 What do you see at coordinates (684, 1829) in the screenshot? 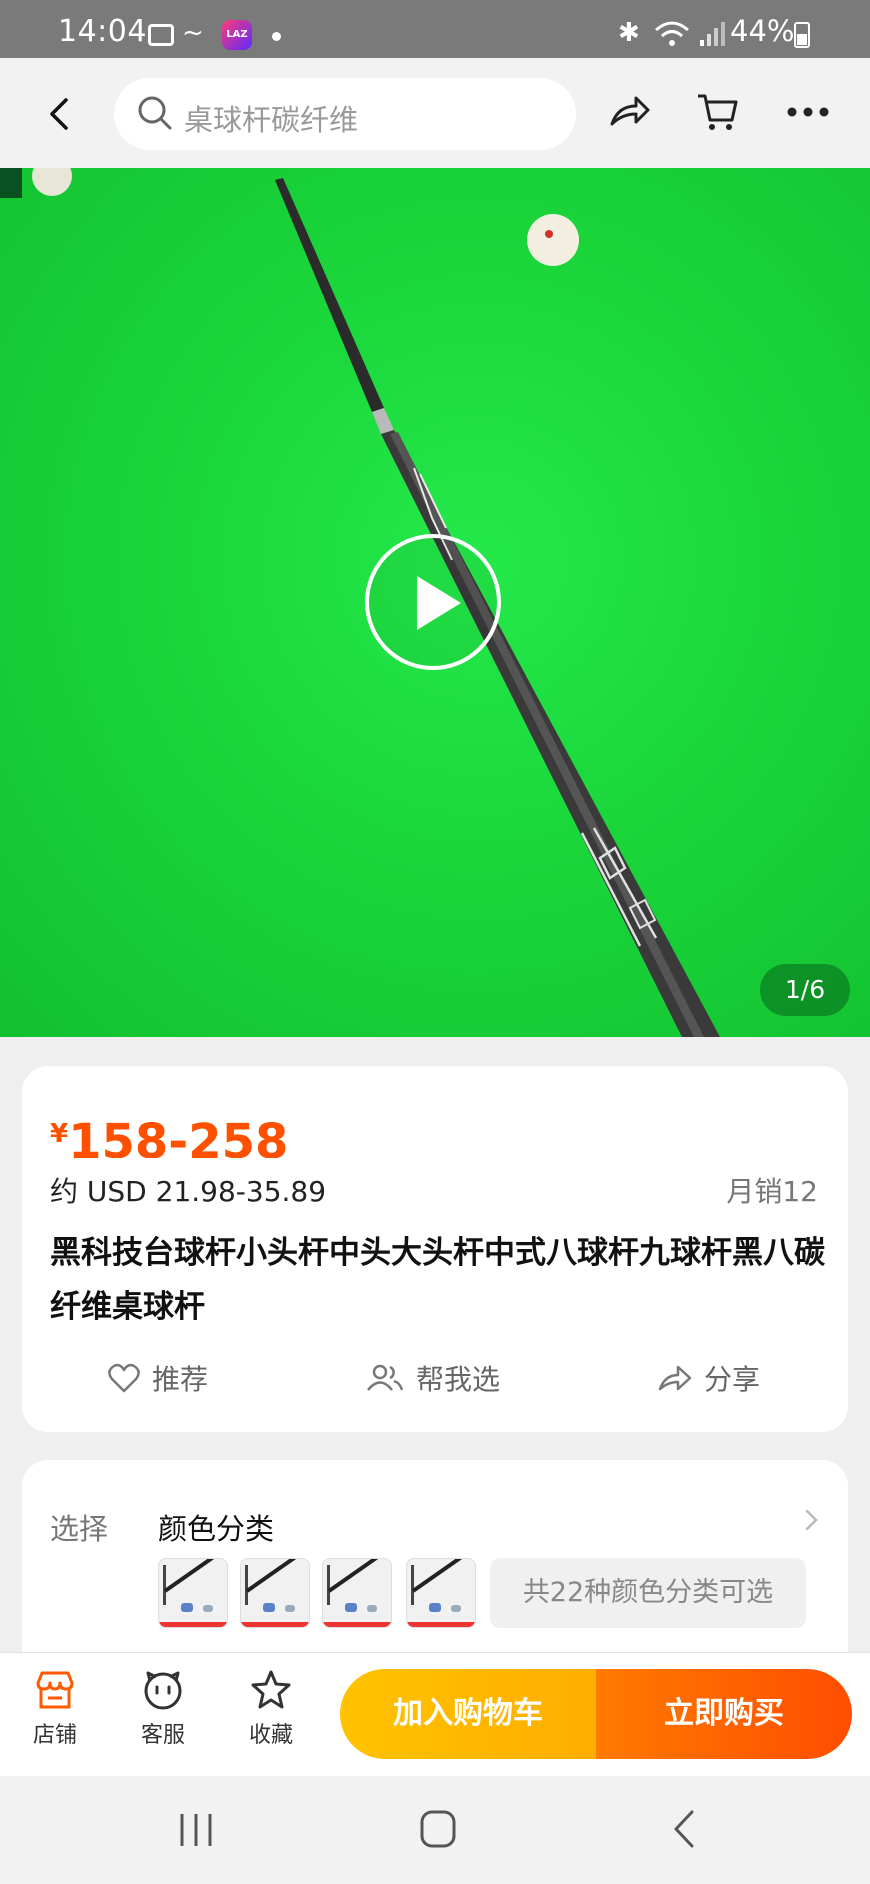
I see `system-back-icon` at bounding box center [684, 1829].